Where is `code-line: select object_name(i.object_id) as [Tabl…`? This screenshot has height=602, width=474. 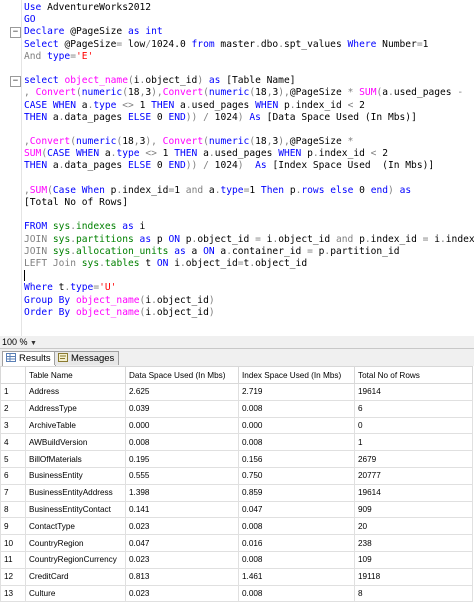
code-line: select object_name(i.object_id) as [Tabl… is located at coordinates (249, 81).